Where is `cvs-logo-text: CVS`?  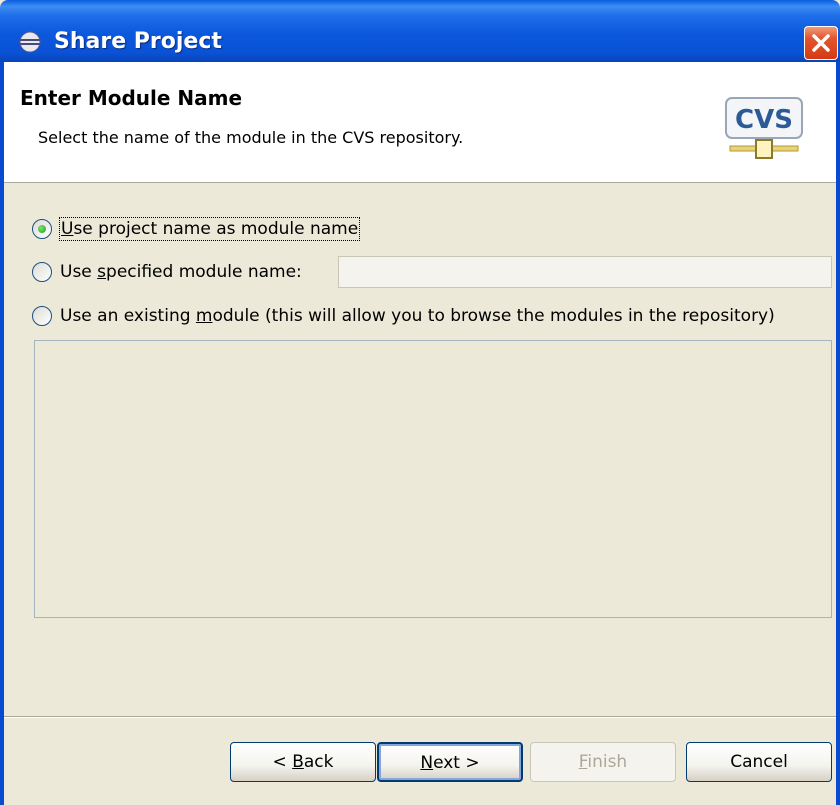 cvs-logo-text: CVS is located at coordinates (764, 120).